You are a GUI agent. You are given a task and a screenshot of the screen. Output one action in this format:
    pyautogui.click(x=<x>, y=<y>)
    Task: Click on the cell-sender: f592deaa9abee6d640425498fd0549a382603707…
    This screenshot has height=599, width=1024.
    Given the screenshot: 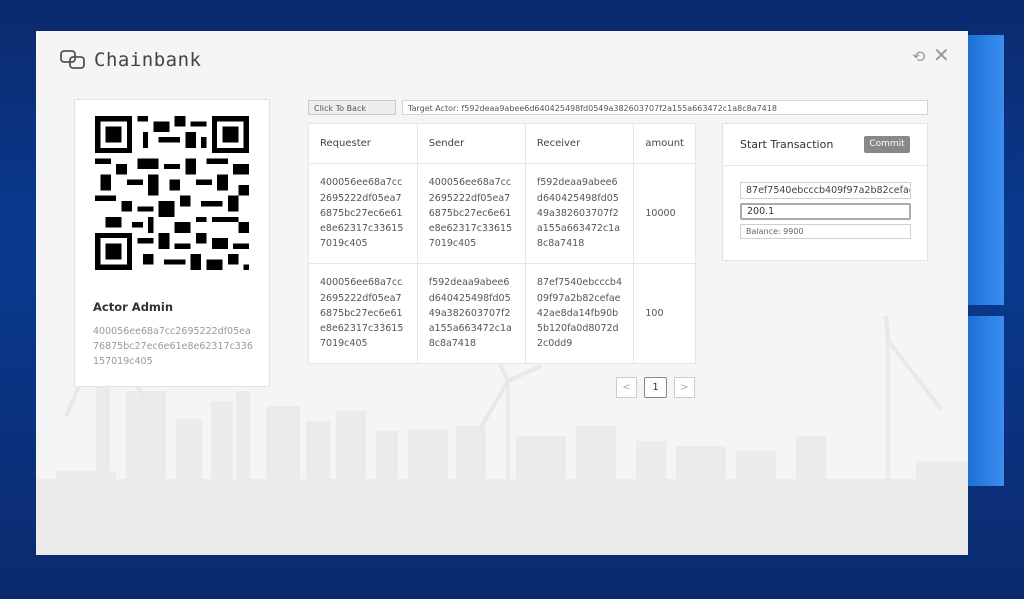 What is the action you would take?
    pyautogui.click(x=471, y=313)
    